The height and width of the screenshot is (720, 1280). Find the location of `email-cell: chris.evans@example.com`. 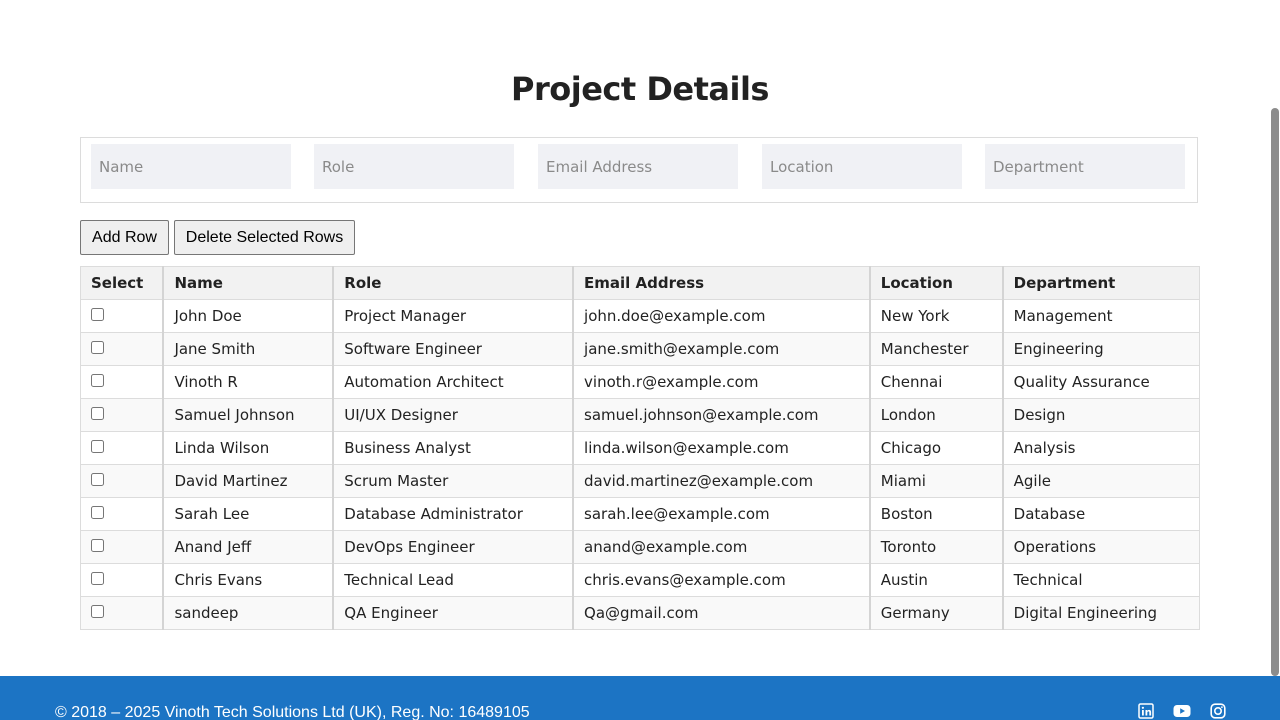

email-cell: chris.evans@example.com is located at coordinates (721, 580).